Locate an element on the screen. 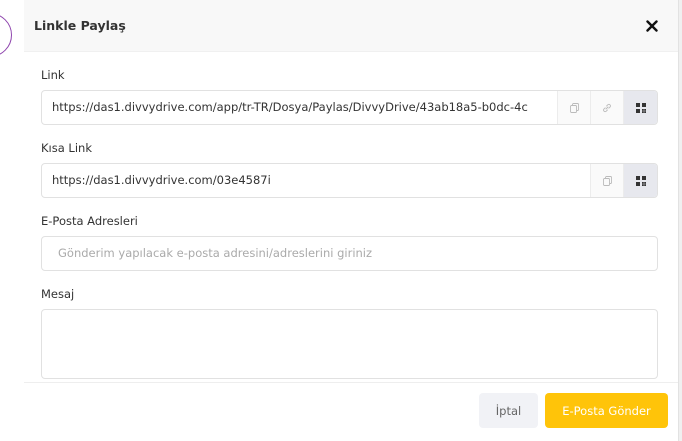 Image resolution: width=682 pixels, height=441 pixels. copy-link-button is located at coordinates (573, 107).